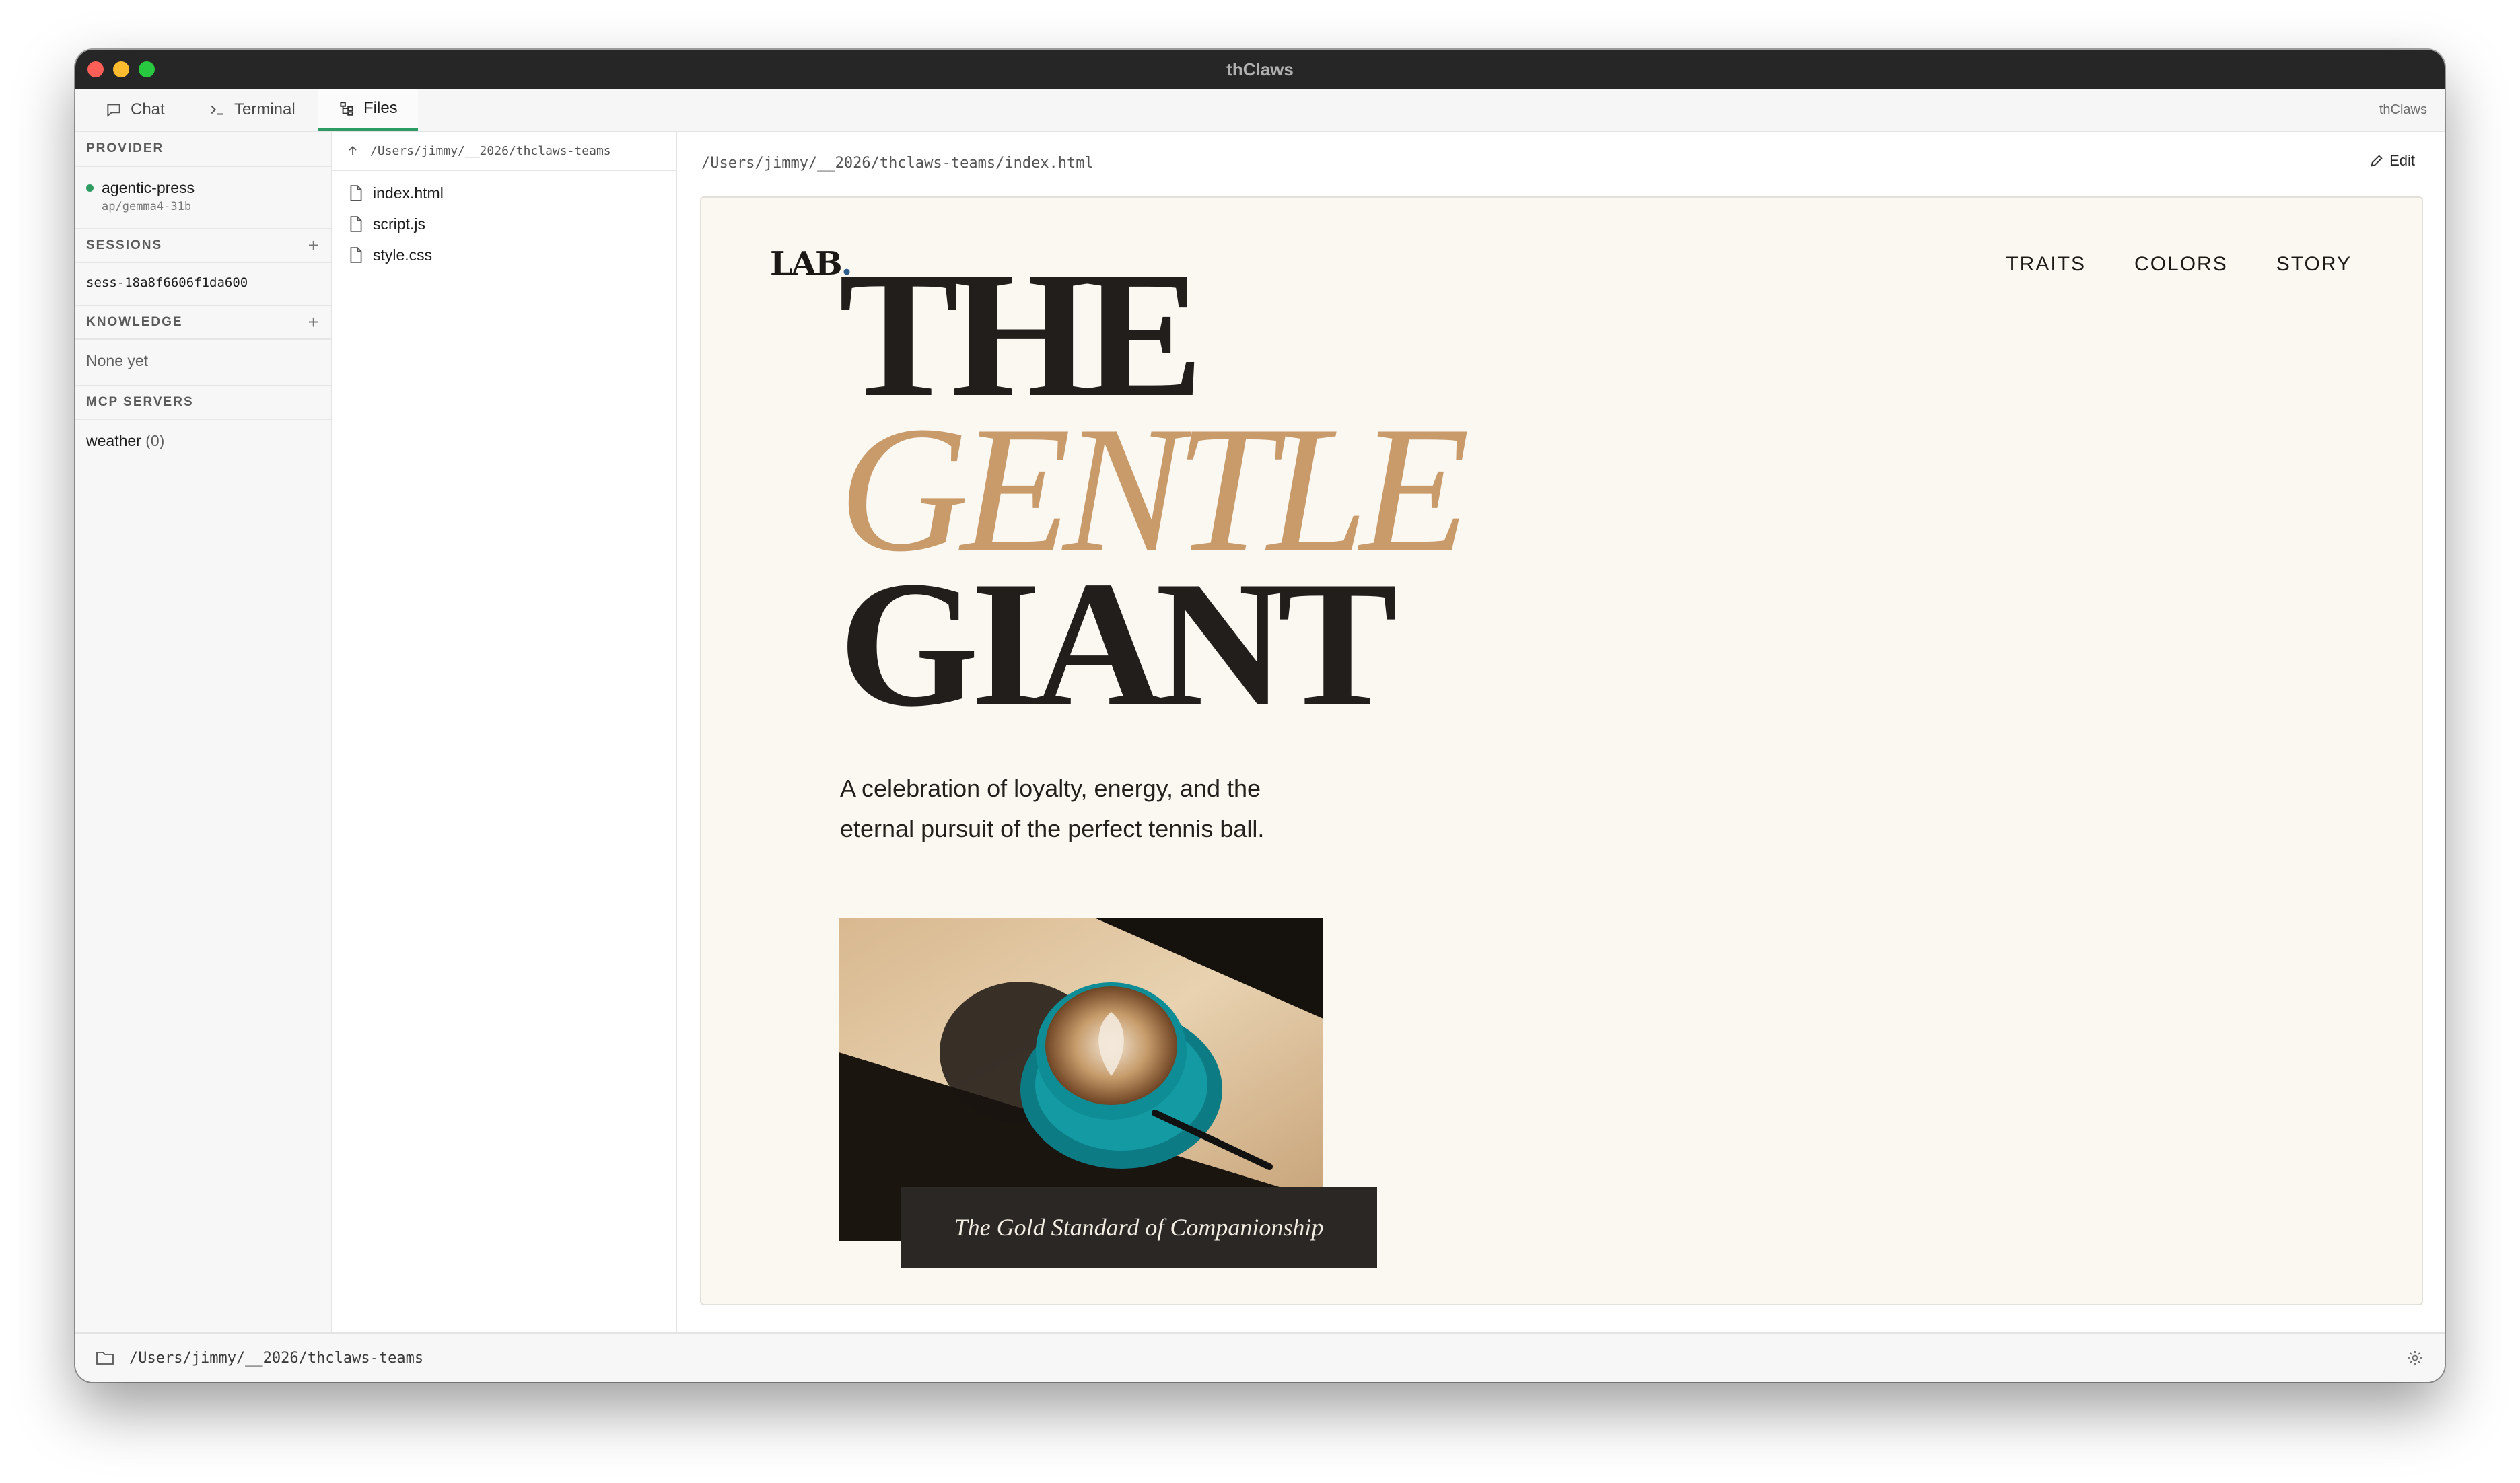 The width and height of the screenshot is (2520, 1483). I want to click on brand-label: thClaws, so click(2403, 109).